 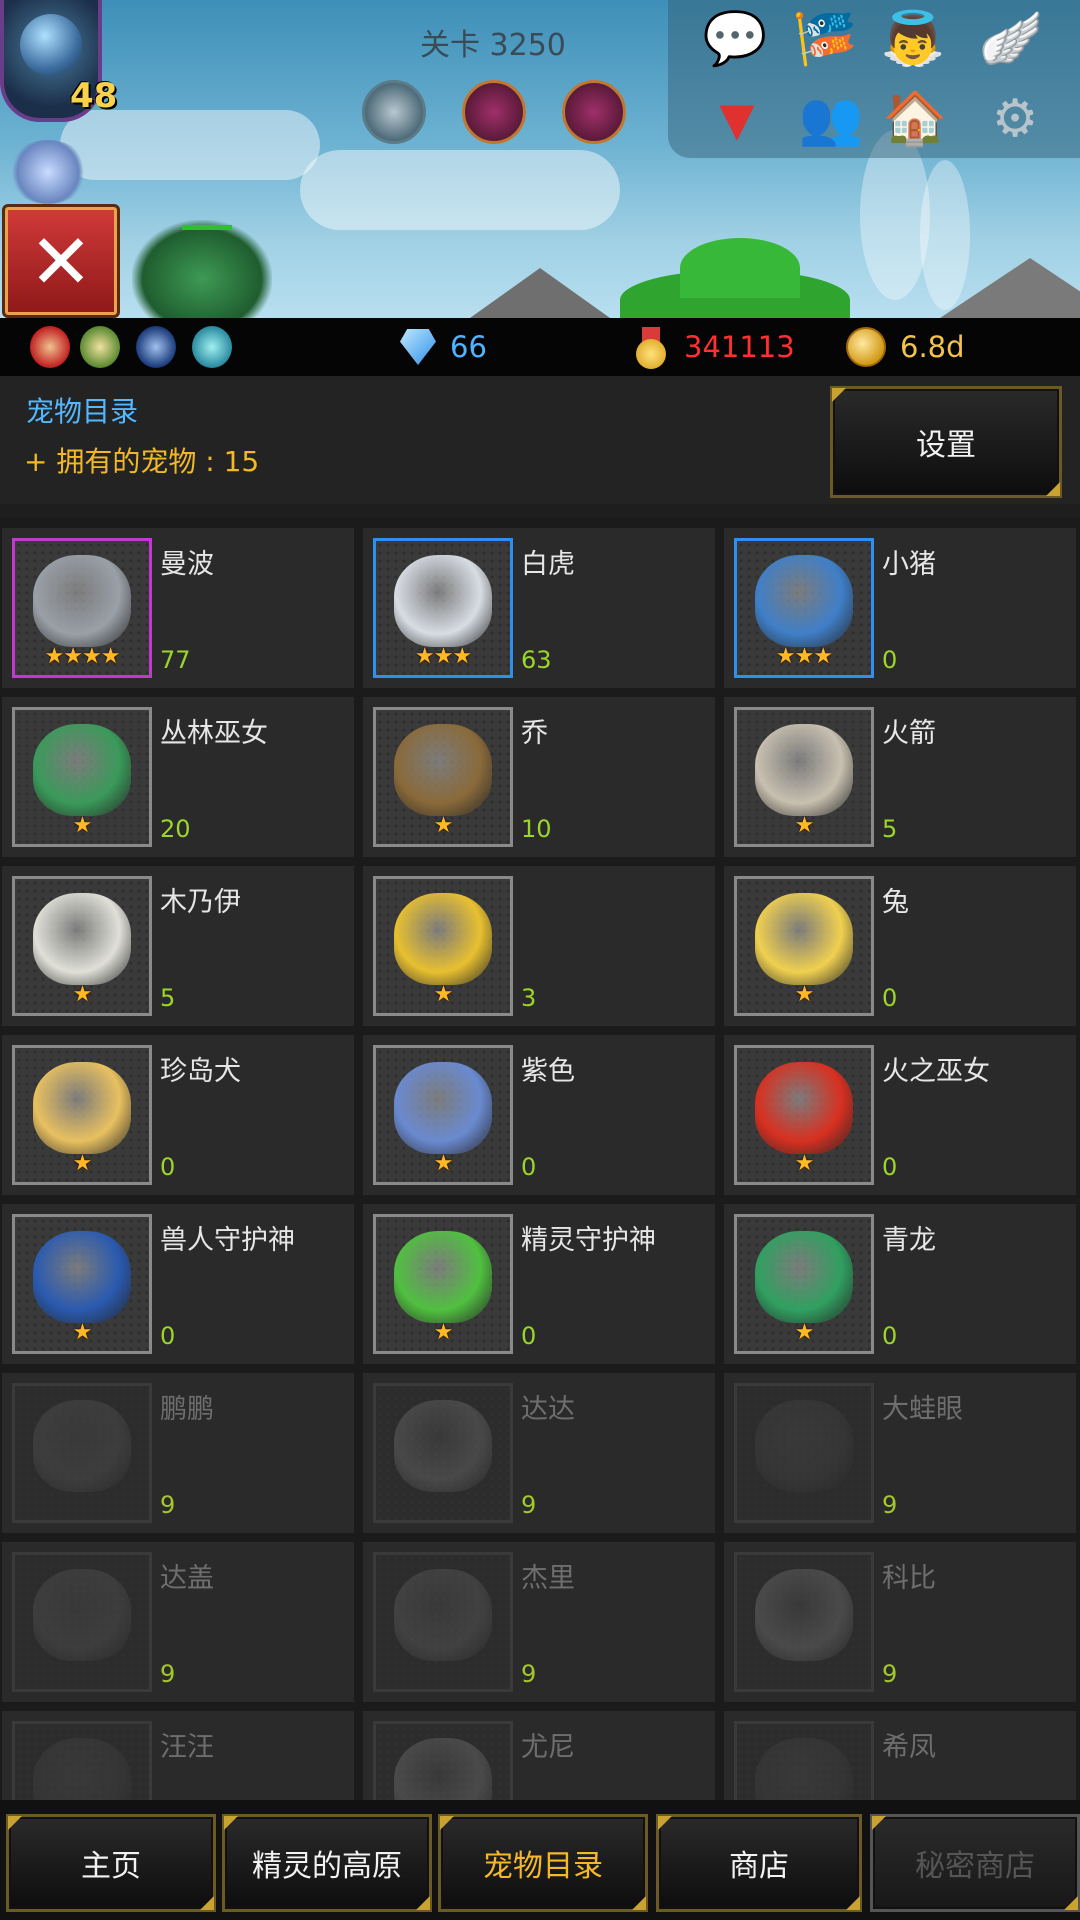 What do you see at coordinates (536, 829) in the screenshot?
I see `pet-count: 10` at bounding box center [536, 829].